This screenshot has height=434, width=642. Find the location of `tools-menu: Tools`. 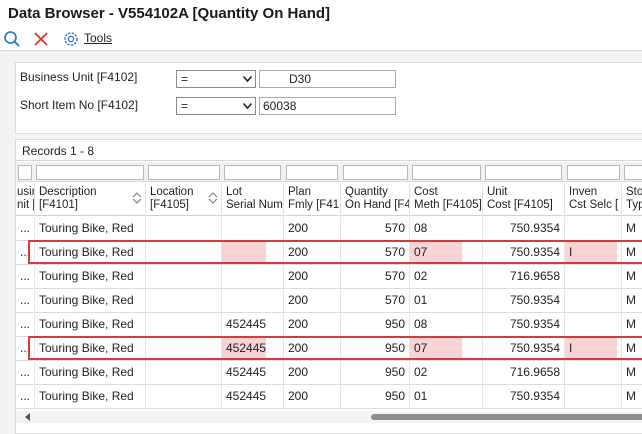

tools-menu: Tools is located at coordinates (98, 38).